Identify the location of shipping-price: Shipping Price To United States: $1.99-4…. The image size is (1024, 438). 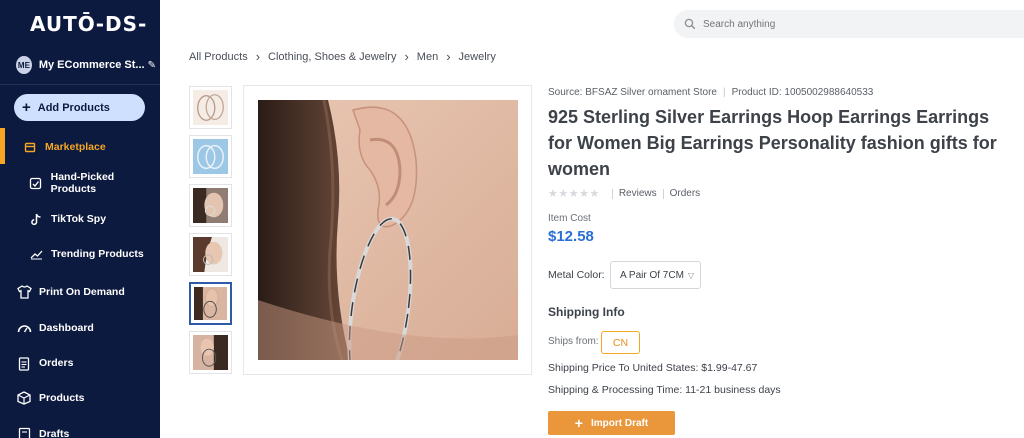
(653, 368).